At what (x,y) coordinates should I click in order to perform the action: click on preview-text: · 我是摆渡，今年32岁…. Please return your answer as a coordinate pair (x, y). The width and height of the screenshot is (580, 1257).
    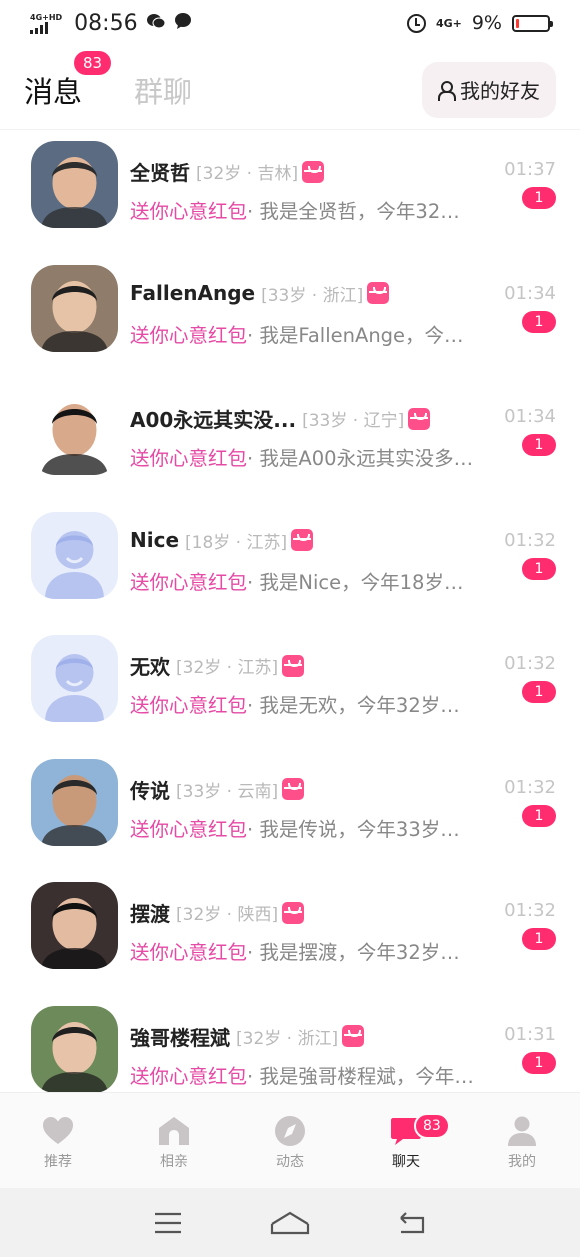
    Looking at the image, I should click on (353, 952).